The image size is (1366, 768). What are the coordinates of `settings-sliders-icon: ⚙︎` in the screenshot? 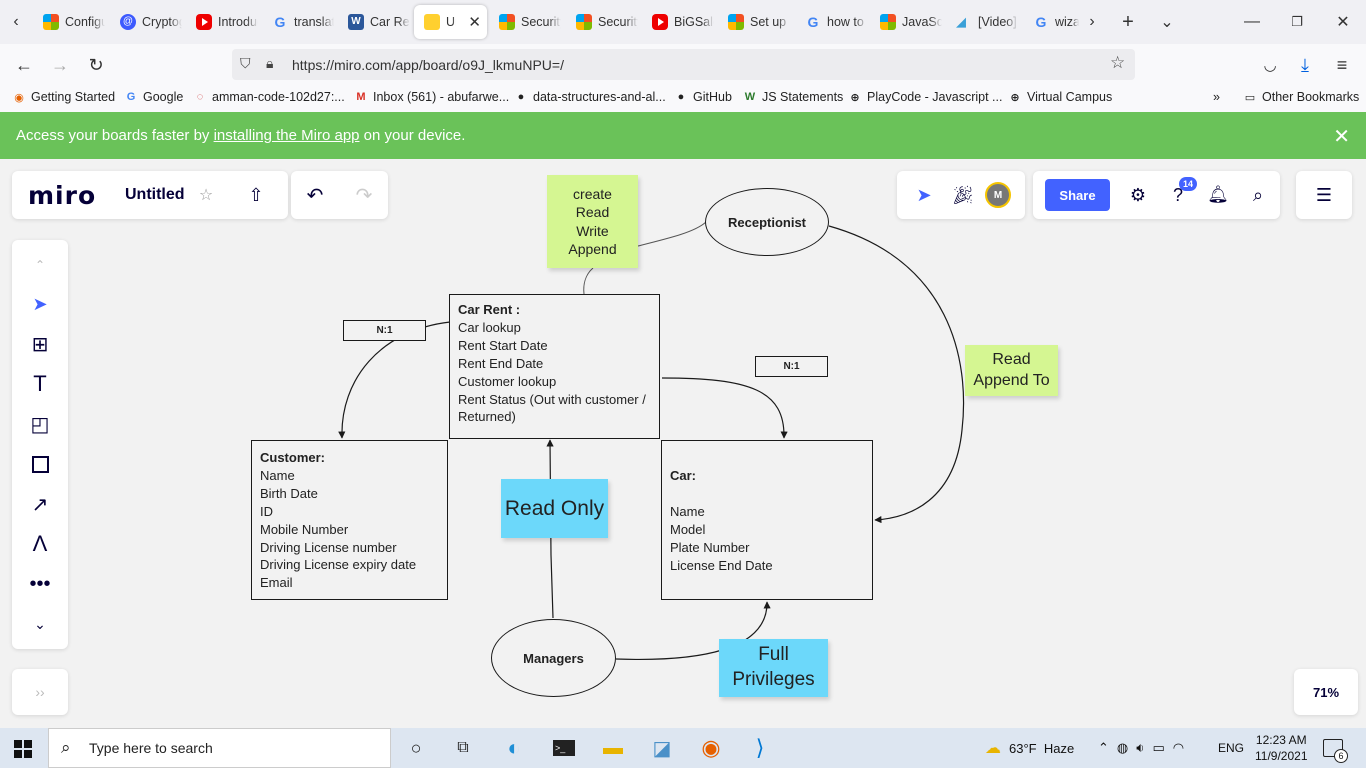 It's located at (1138, 195).